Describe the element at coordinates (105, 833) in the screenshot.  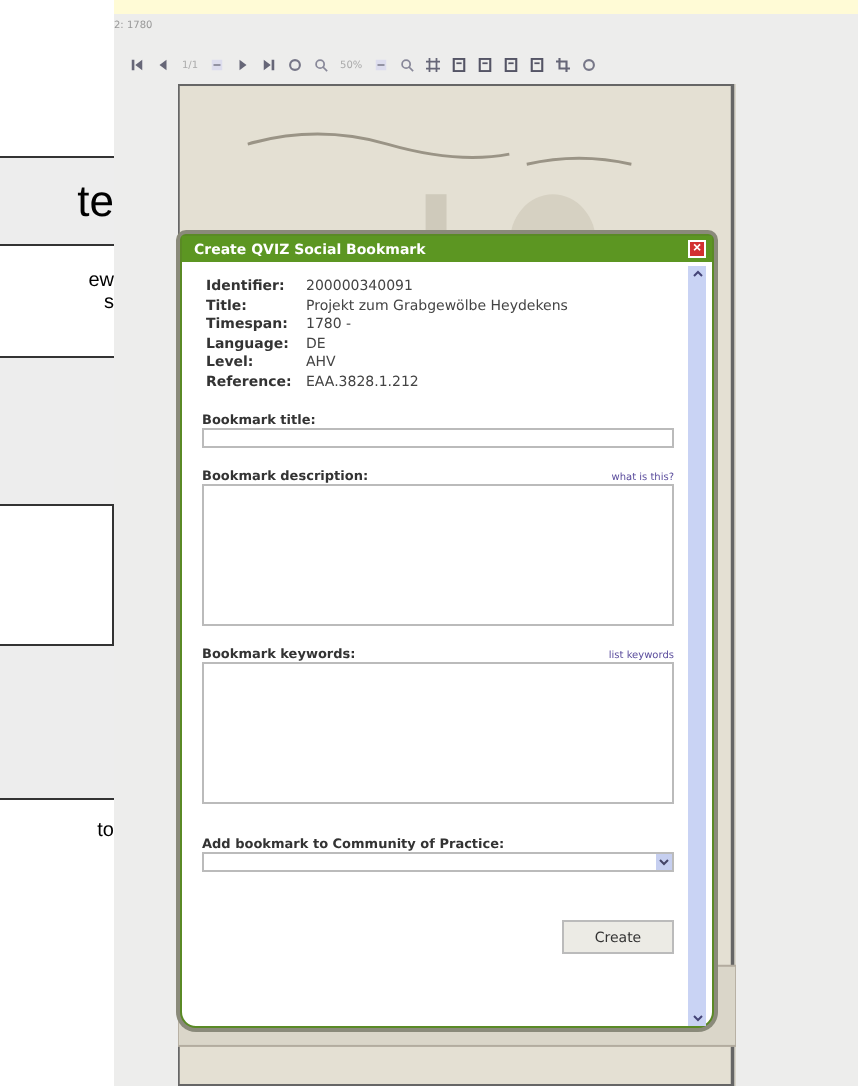
I see `text-fragment: to` at that location.